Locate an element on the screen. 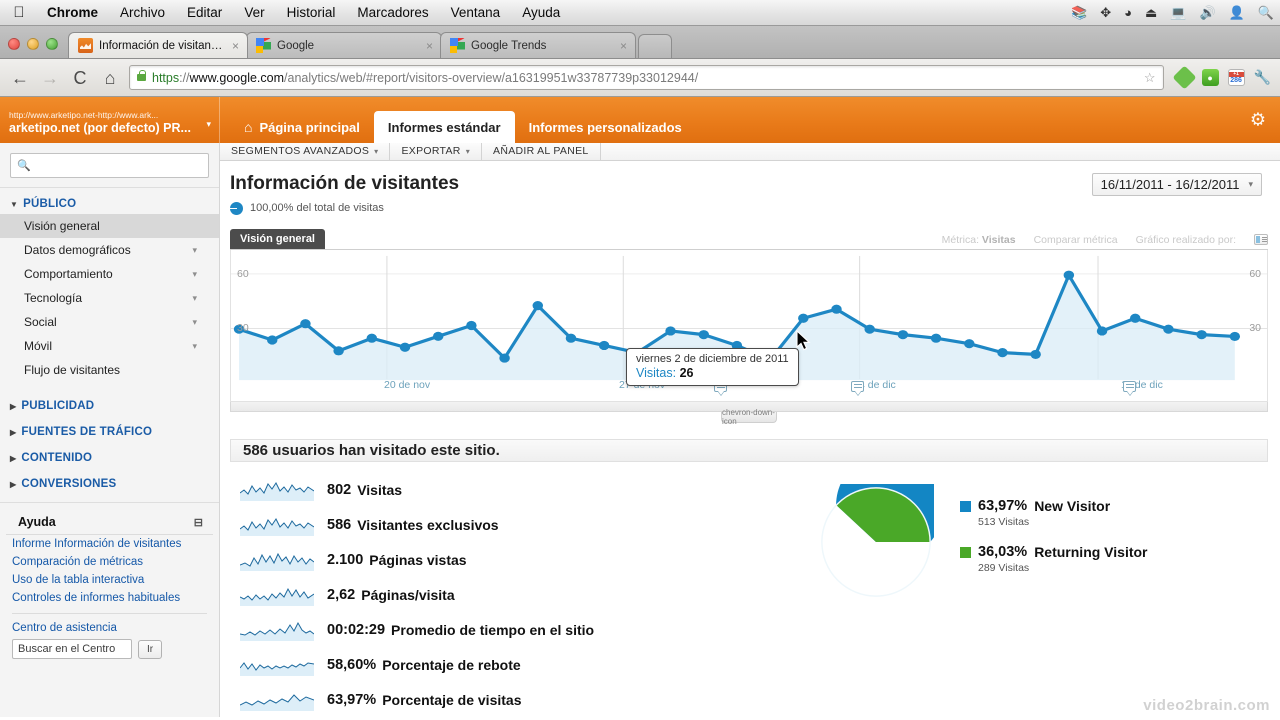 Image resolution: width=1280 pixels, height=720 pixels. sidebar-item-flujo-de-visitantes: Flujo de visitantes is located at coordinates (109, 370).